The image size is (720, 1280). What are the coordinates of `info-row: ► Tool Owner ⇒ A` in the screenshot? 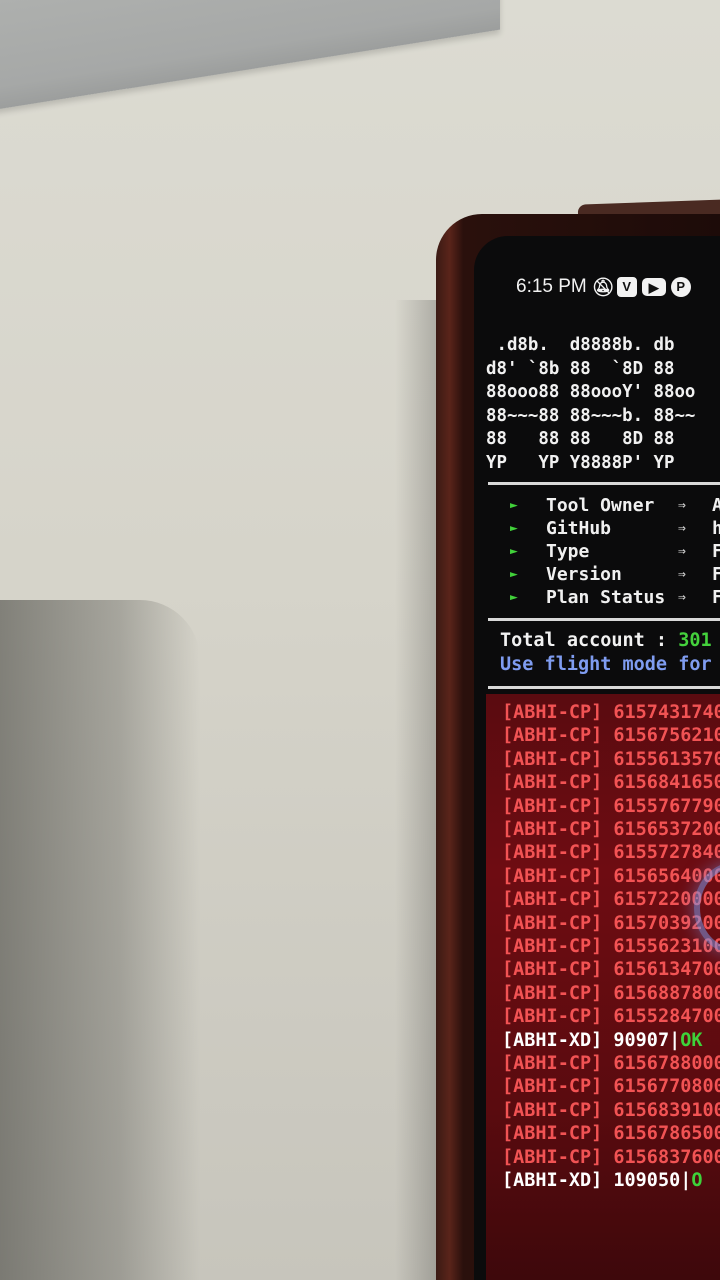 It's located at (615, 505).